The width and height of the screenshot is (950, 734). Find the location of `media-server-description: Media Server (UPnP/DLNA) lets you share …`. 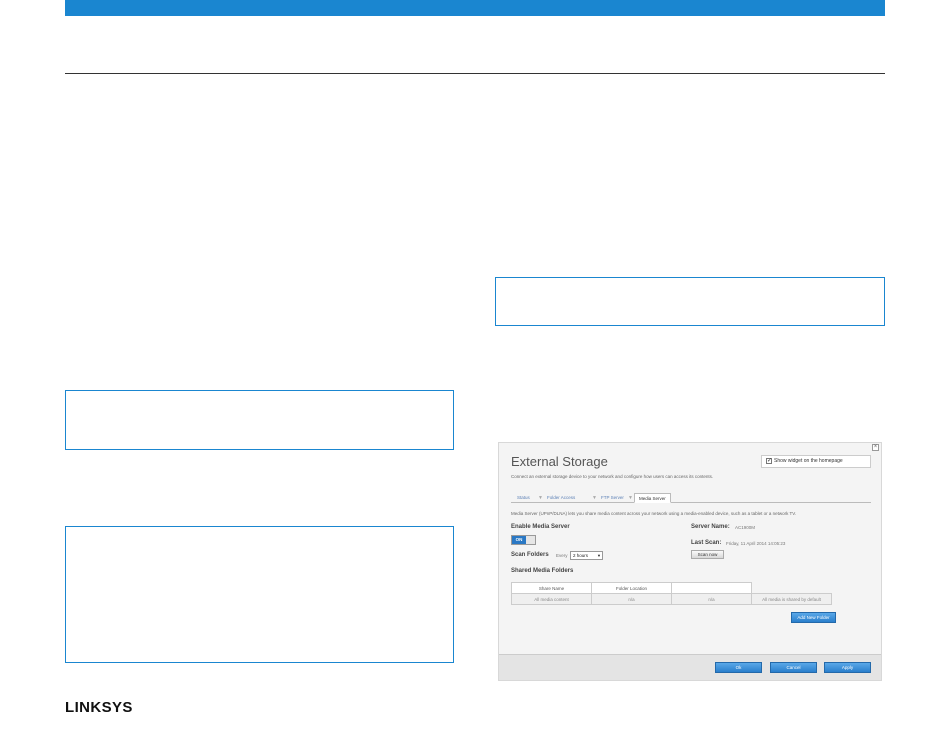

media-server-description: Media Server (UPnP/DLNA) lets you share … is located at coordinates (654, 513).